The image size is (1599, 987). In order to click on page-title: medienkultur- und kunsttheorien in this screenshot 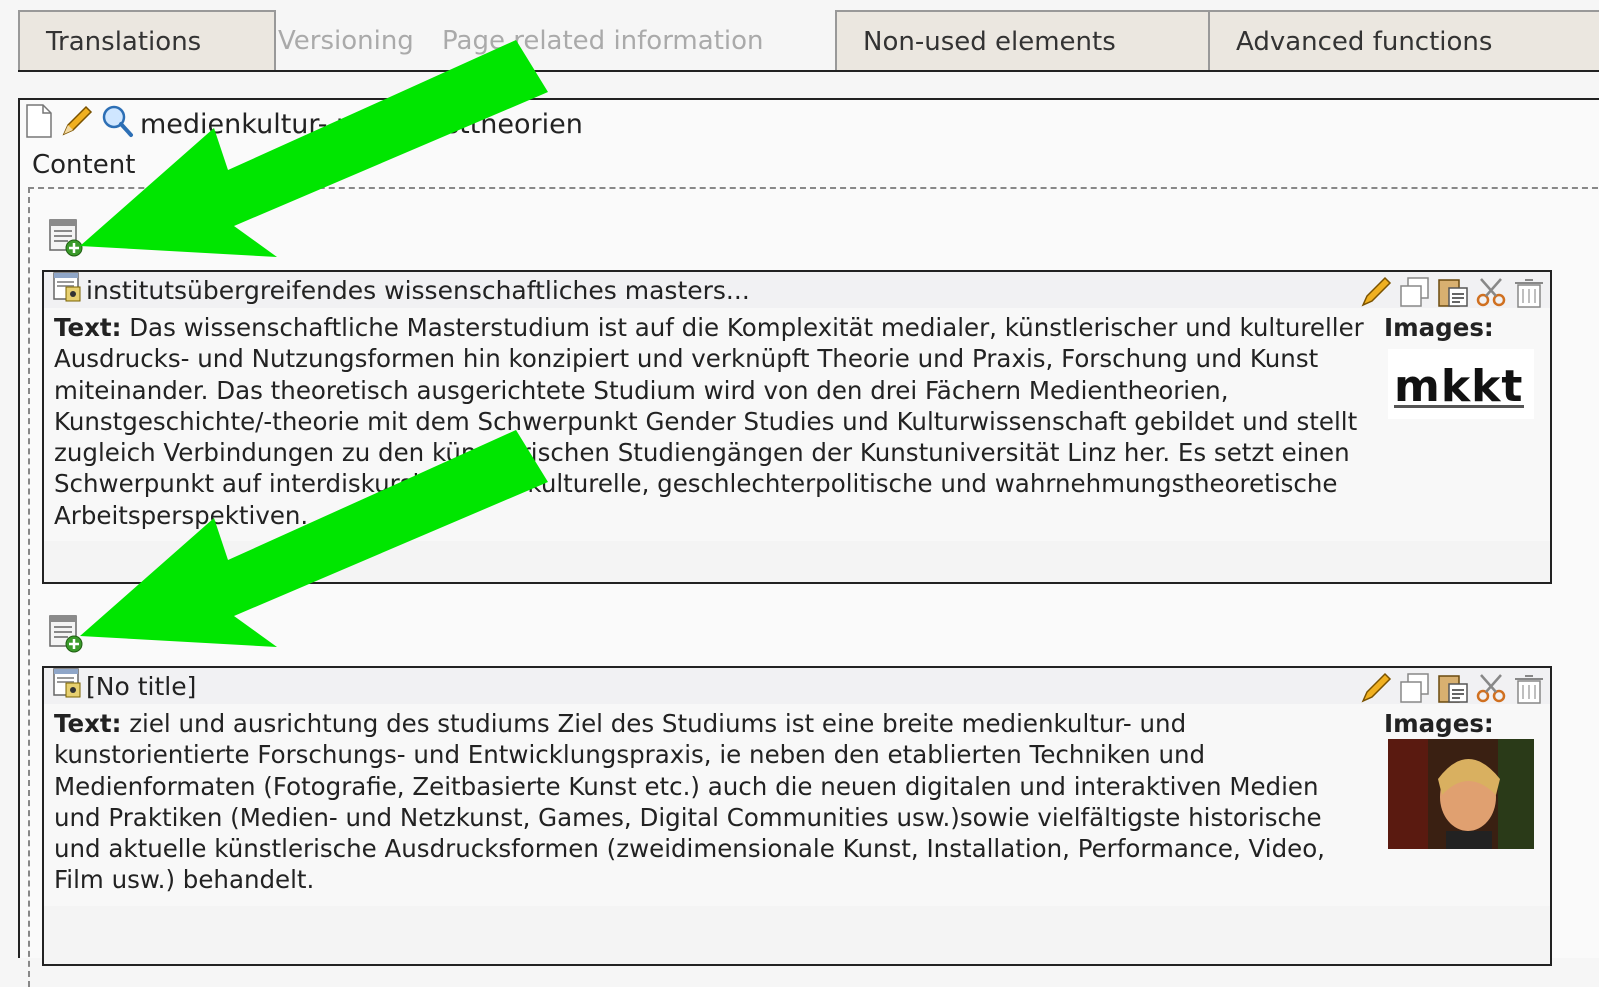, I will do `click(361, 124)`.